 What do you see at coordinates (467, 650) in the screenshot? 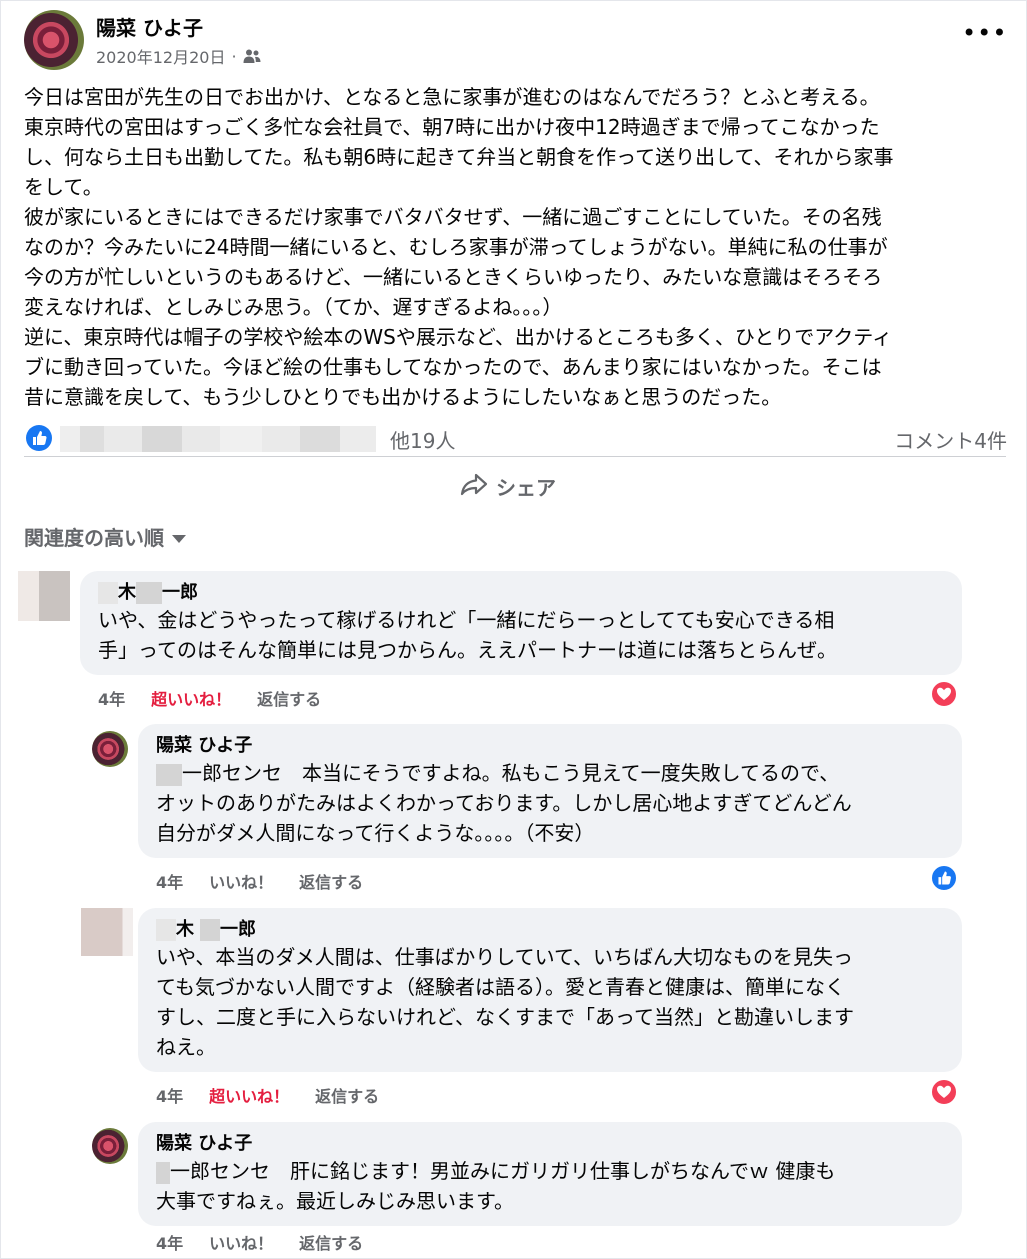
I see `comment-text: 手」ってのはそんな簡単には見つからん。ええパートナーは道には落ちとらんぜ。` at bounding box center [467, 650].